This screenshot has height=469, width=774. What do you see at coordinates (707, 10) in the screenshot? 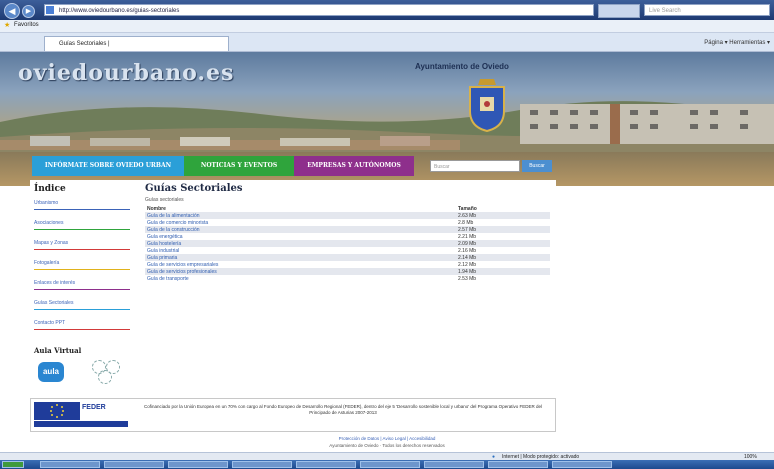
I see `browser-search-input: Live Search` at bounding box center [707, 10].